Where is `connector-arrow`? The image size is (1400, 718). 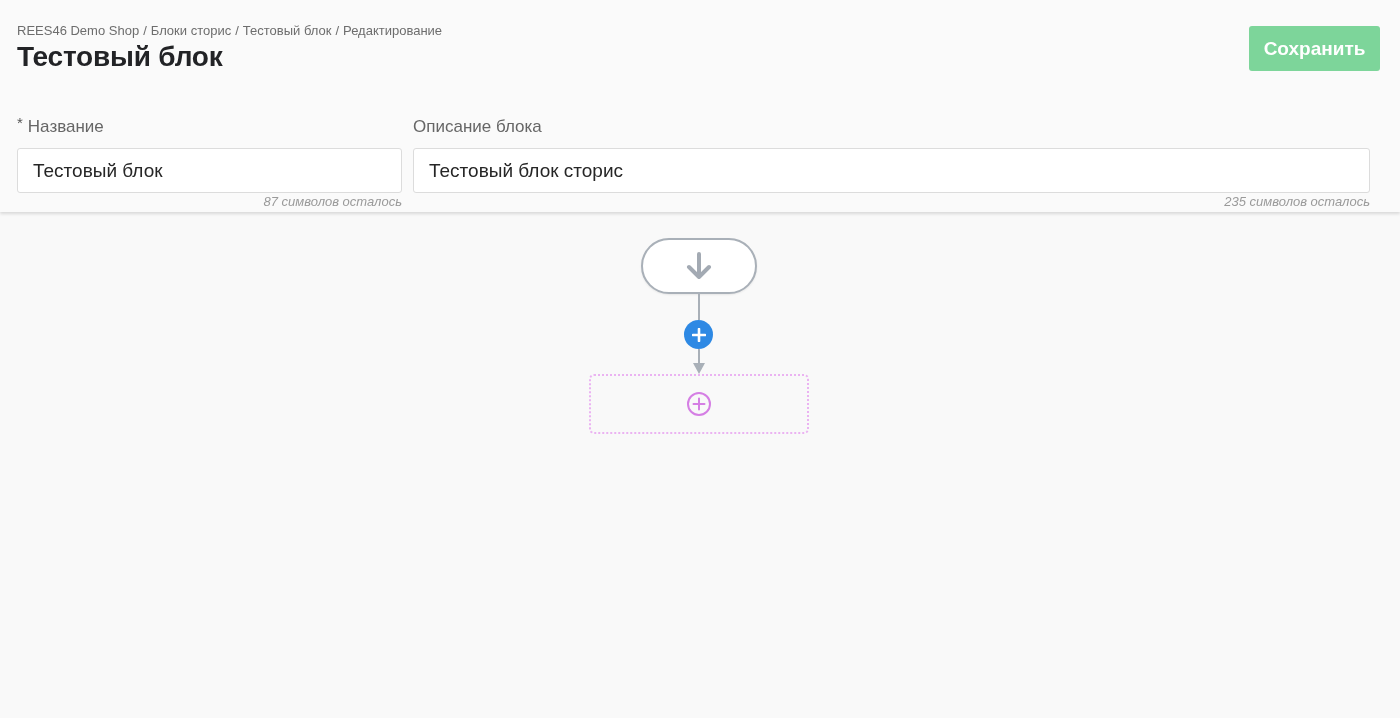
connector-arrow is located at coordinates (698, 361).